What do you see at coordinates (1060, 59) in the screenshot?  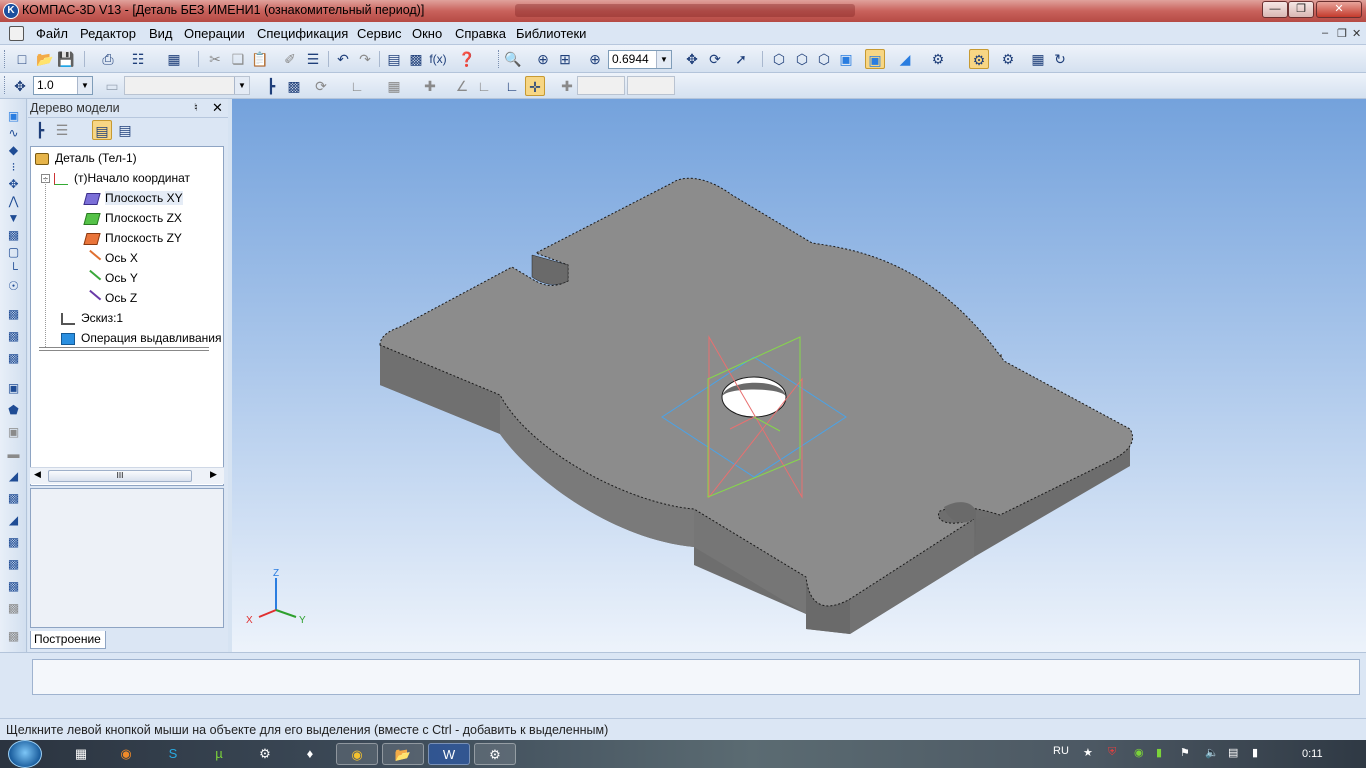 I see `rebuild-icon: ↻` at bounding box center [1060, 59].